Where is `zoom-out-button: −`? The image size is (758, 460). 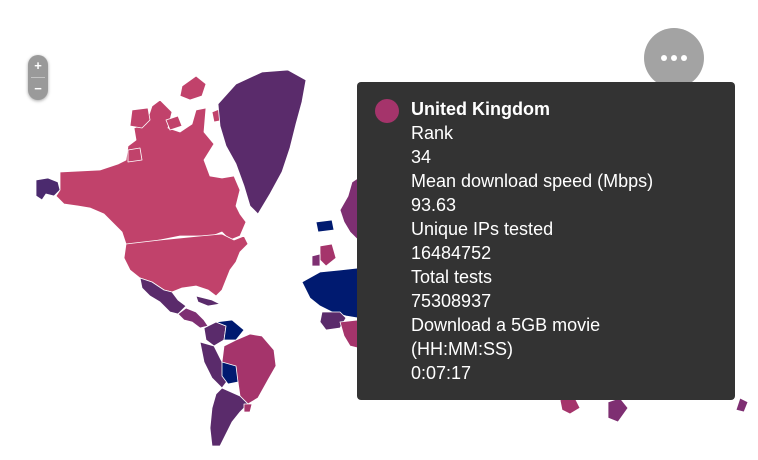
zoom-out-button: − is located at coordinates (38, 89).